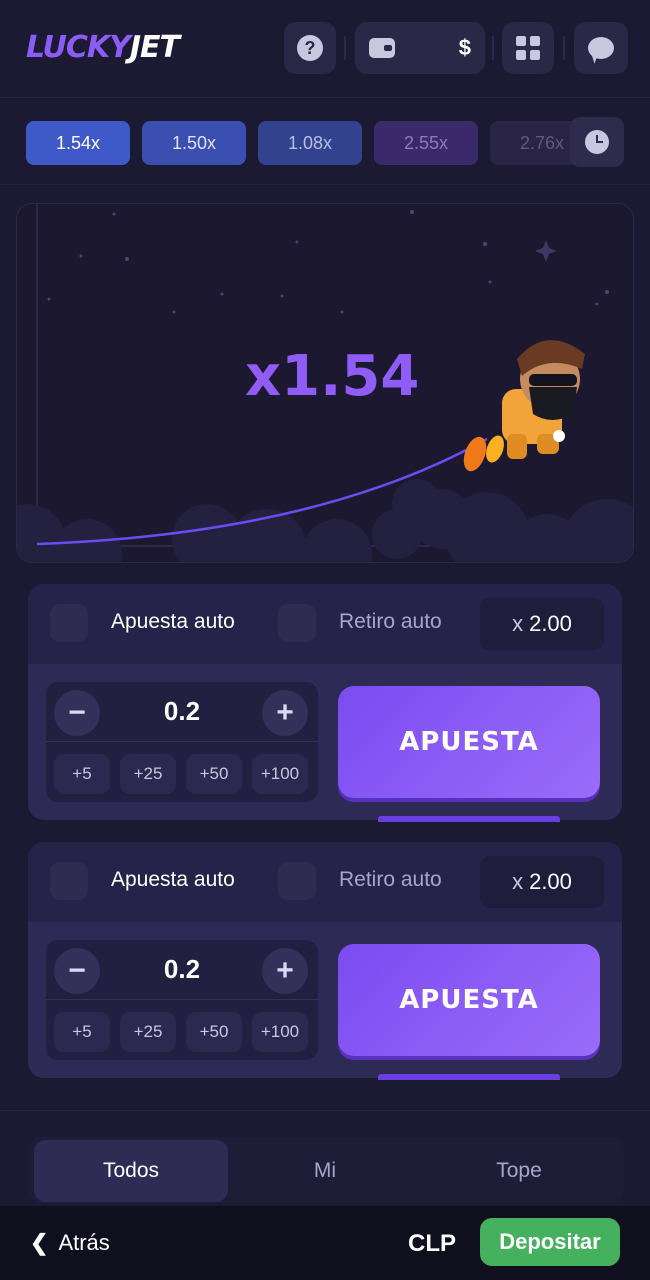 The height and width of the screenshot is (1280, 650). I want to click on grid-icon, so click(528, 48).